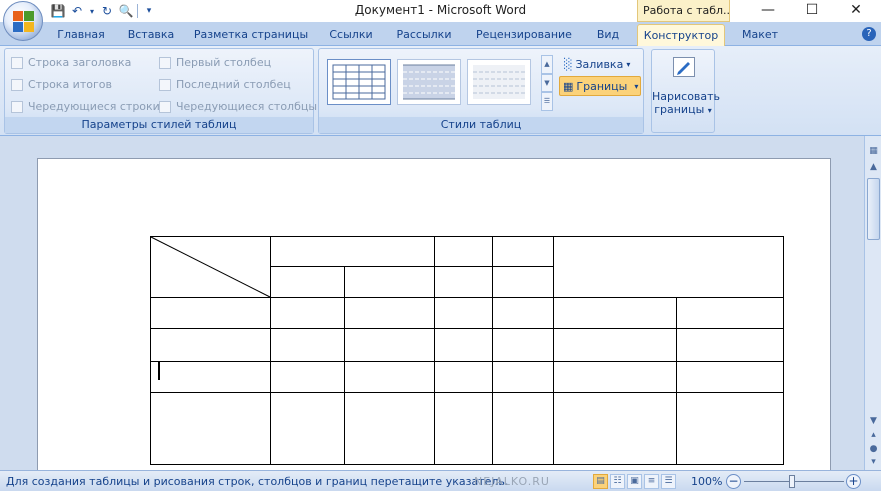  Describe the element at coordinates (547, 64) in the screenshot. I see `gallery-up-icon: ▲` at that location.